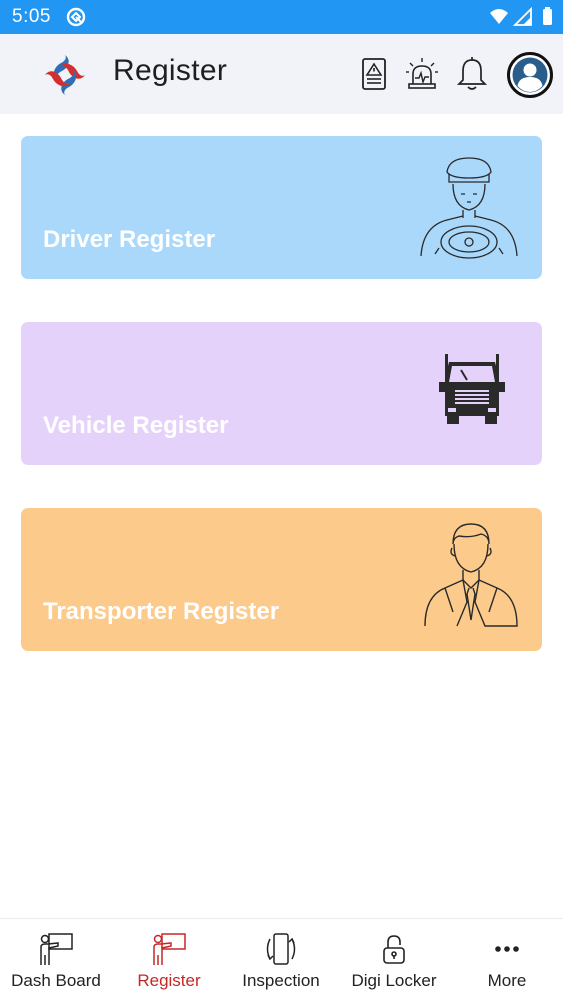 Image resolution: width=563 pixels, height=1001 pixels. I want to click on nav-dashboard-label: Dash Board, so click(56, 980).